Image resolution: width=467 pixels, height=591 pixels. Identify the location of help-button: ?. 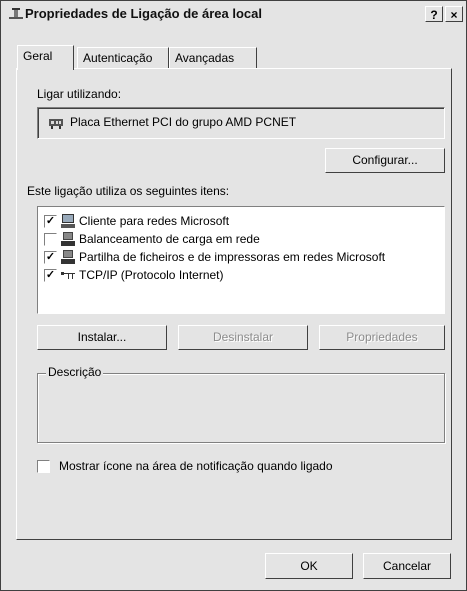
(434, 14).